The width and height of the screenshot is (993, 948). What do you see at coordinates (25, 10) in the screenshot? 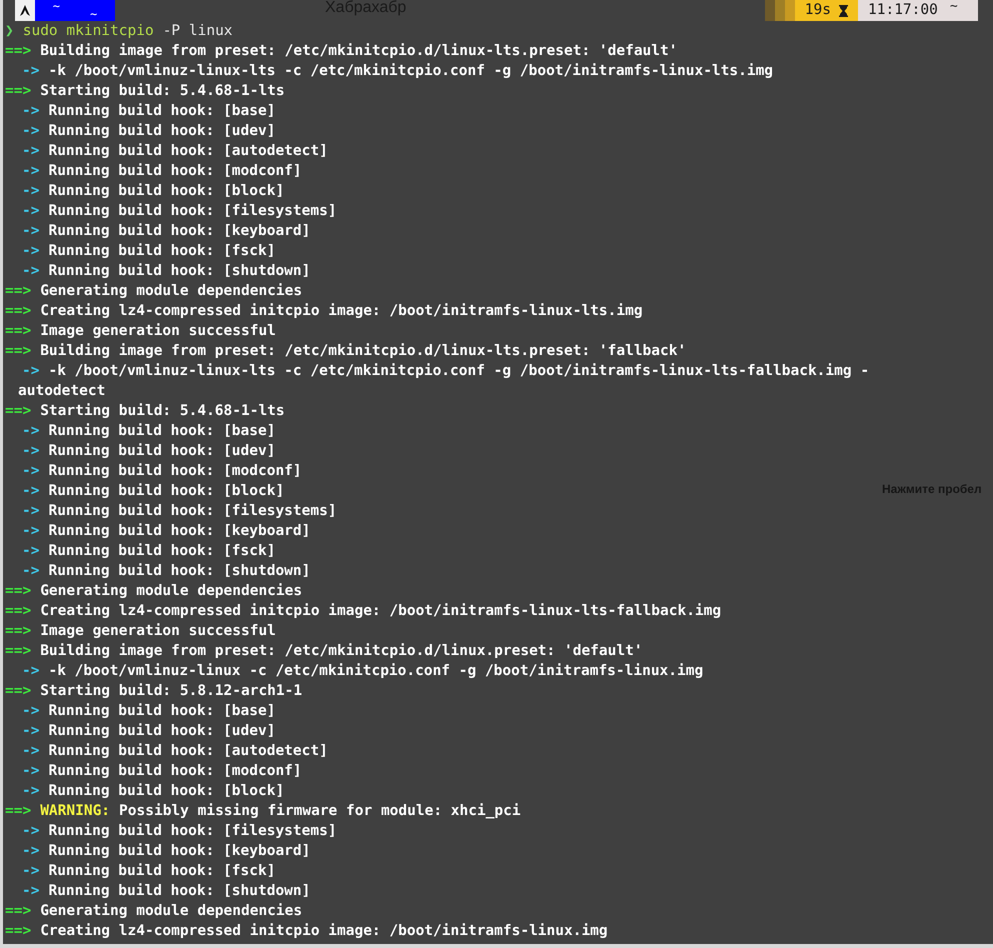
I see `arch-logo-icon` at bounding box center [25, 10].